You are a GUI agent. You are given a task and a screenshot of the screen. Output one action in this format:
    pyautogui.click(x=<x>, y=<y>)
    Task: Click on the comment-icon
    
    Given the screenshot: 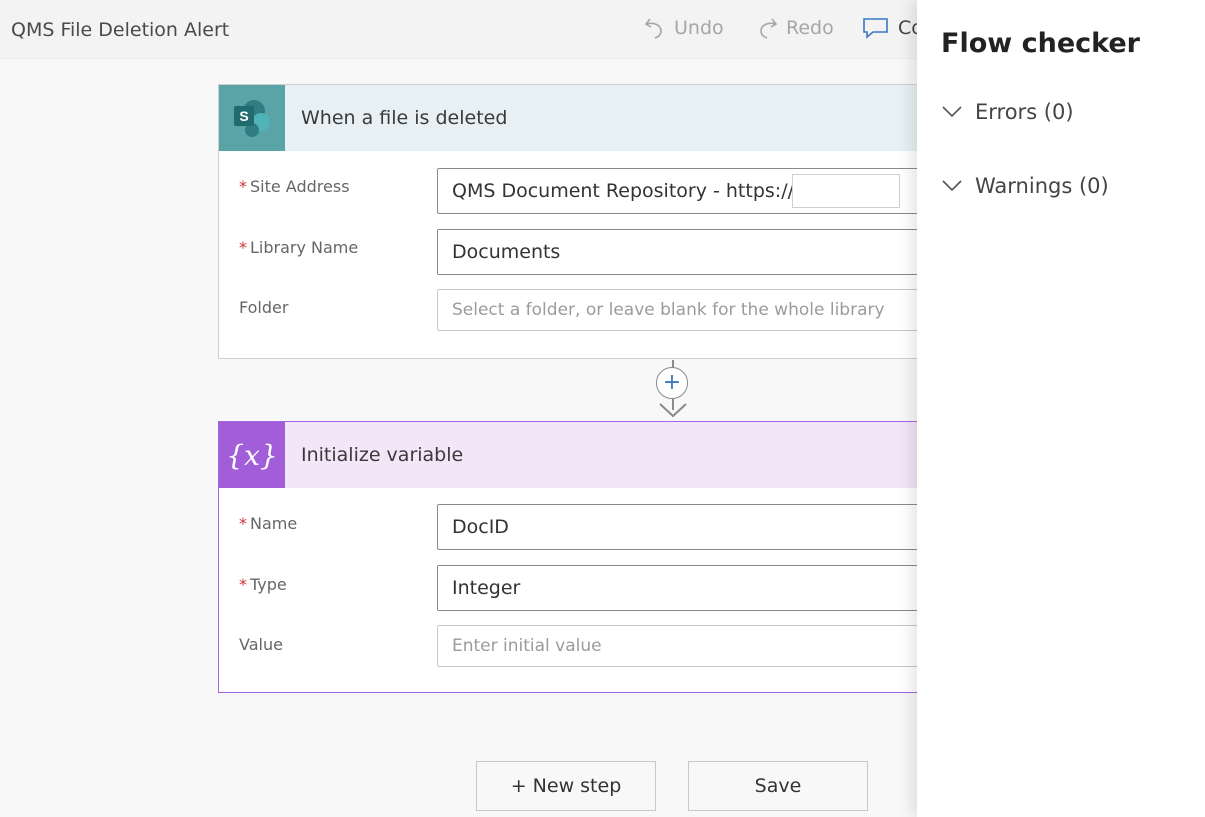 What is the action you would take?
    pyautogui.click(x=876, y=28)
    